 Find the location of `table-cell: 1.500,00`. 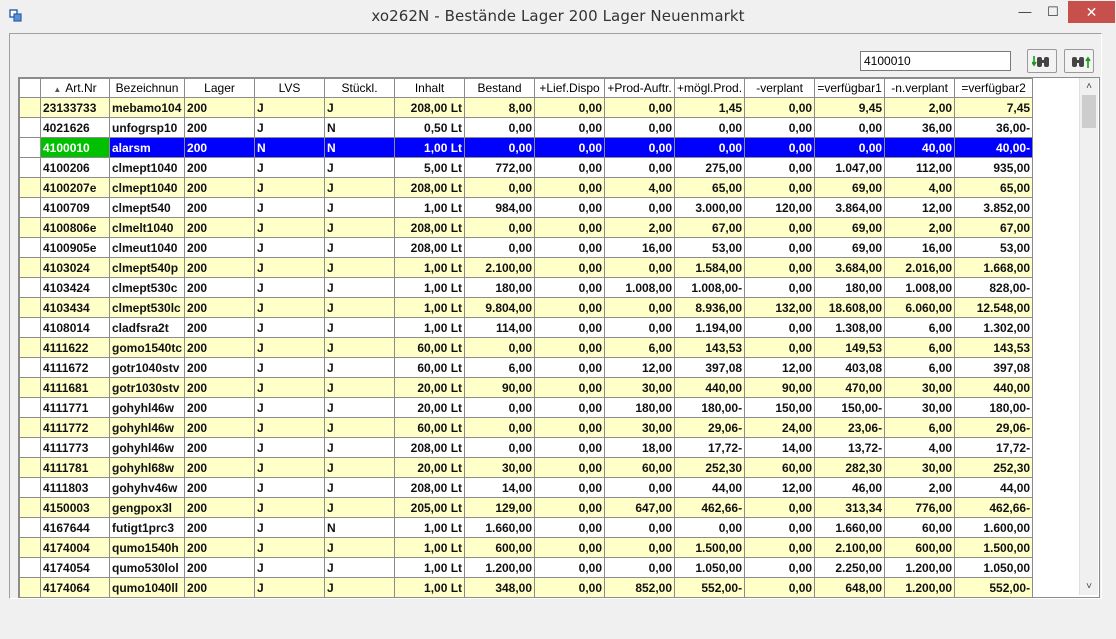

table-cell: 1.500,00 is located at coordinates (710, 547).